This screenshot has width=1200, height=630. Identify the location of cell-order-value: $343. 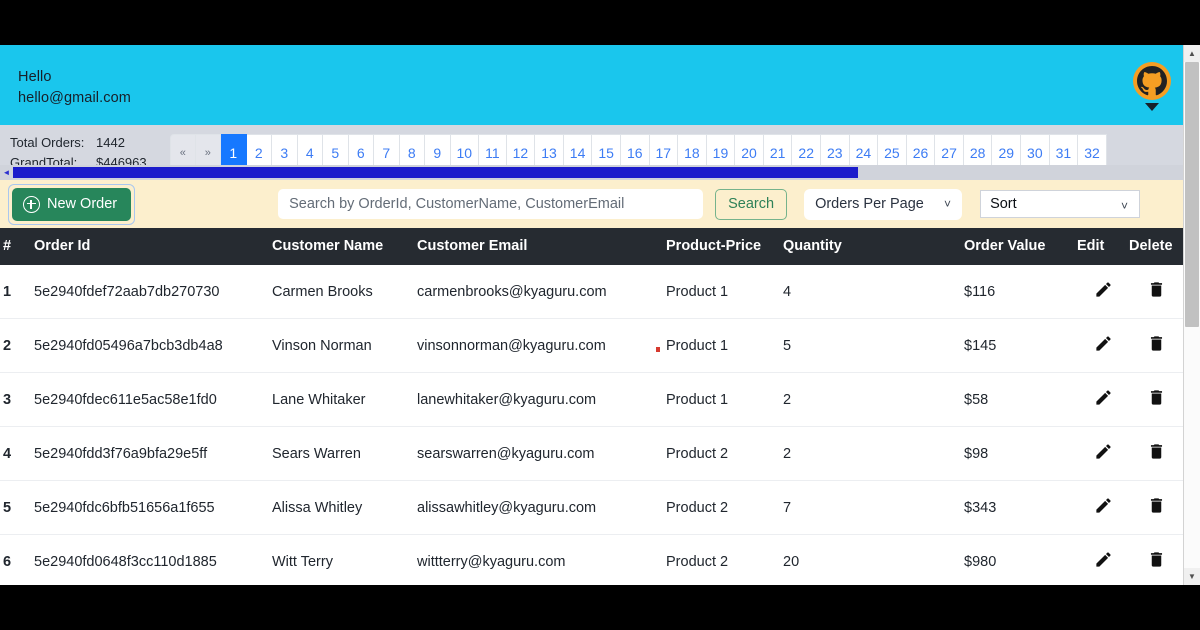
(1020, 507).